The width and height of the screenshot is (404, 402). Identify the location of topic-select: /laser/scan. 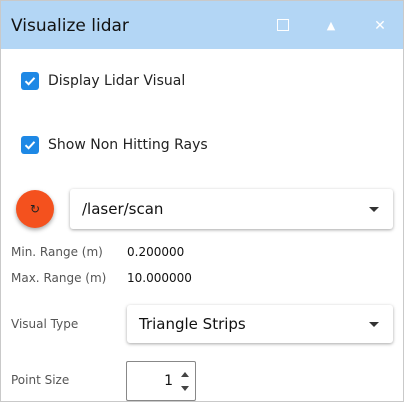
(231, 209).